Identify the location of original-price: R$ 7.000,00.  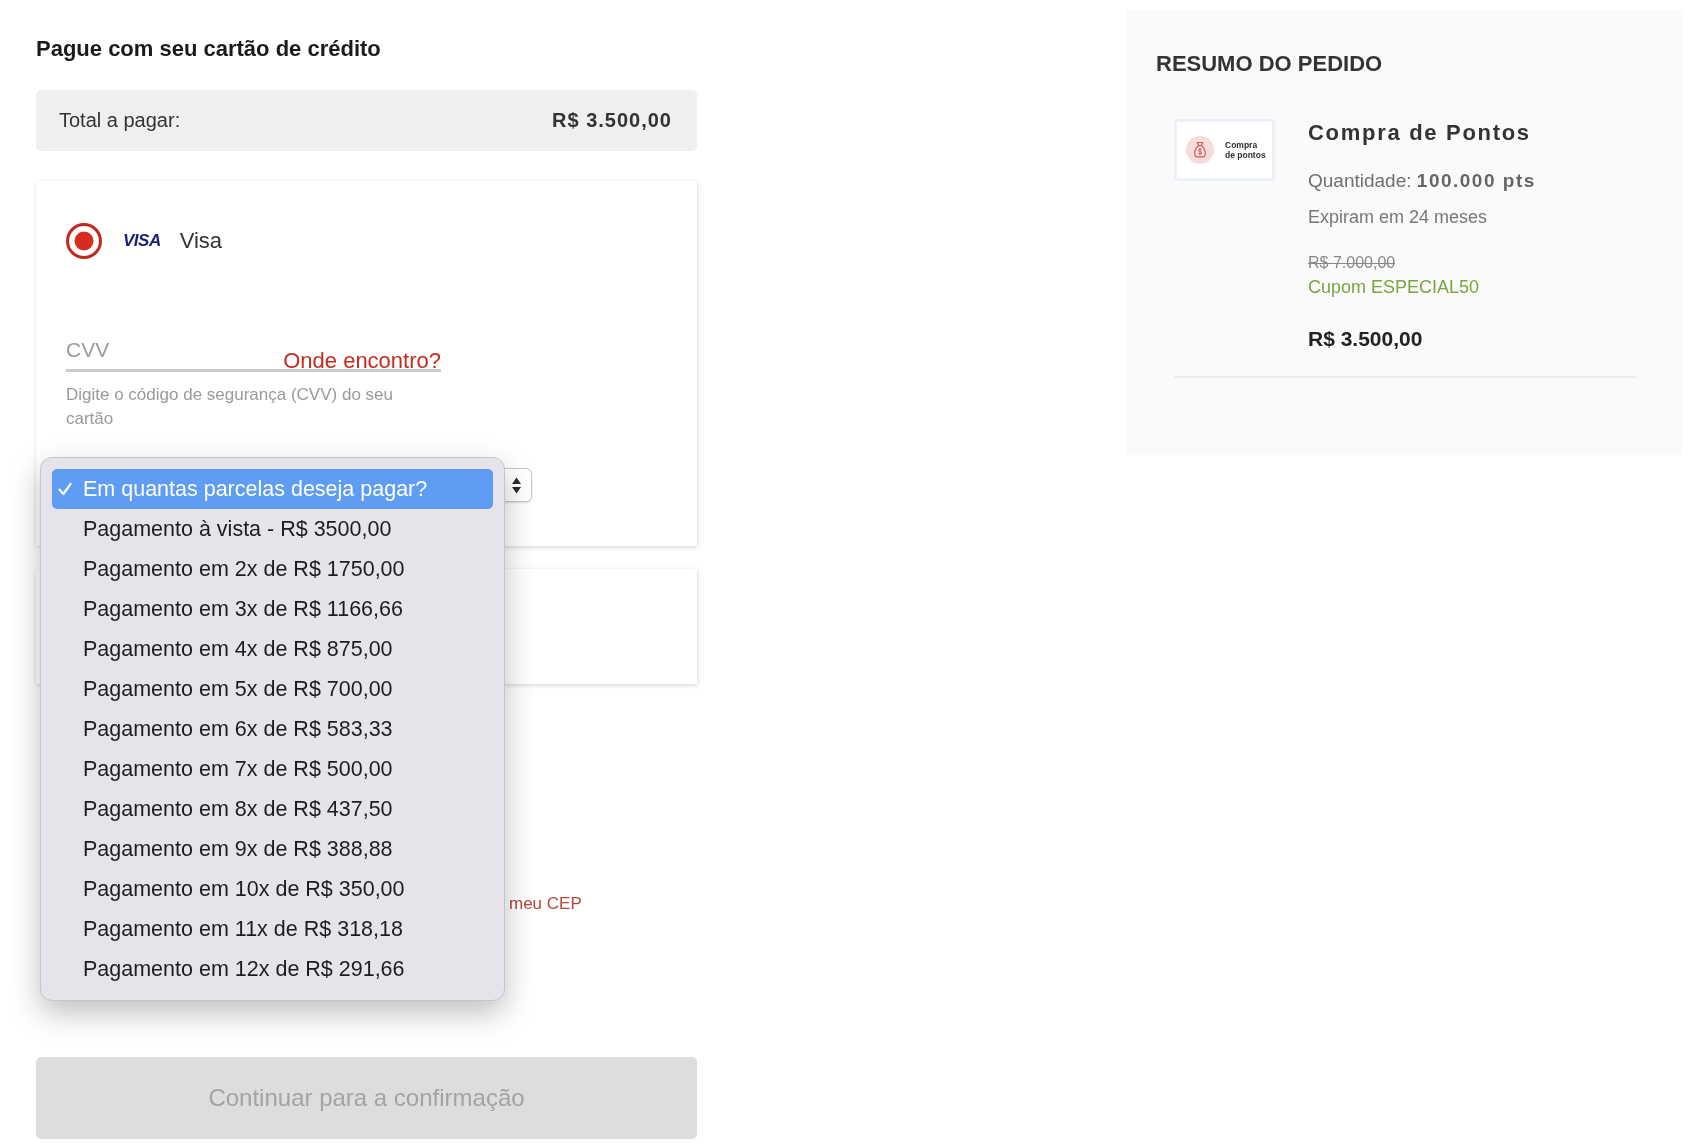
(1352, 263).